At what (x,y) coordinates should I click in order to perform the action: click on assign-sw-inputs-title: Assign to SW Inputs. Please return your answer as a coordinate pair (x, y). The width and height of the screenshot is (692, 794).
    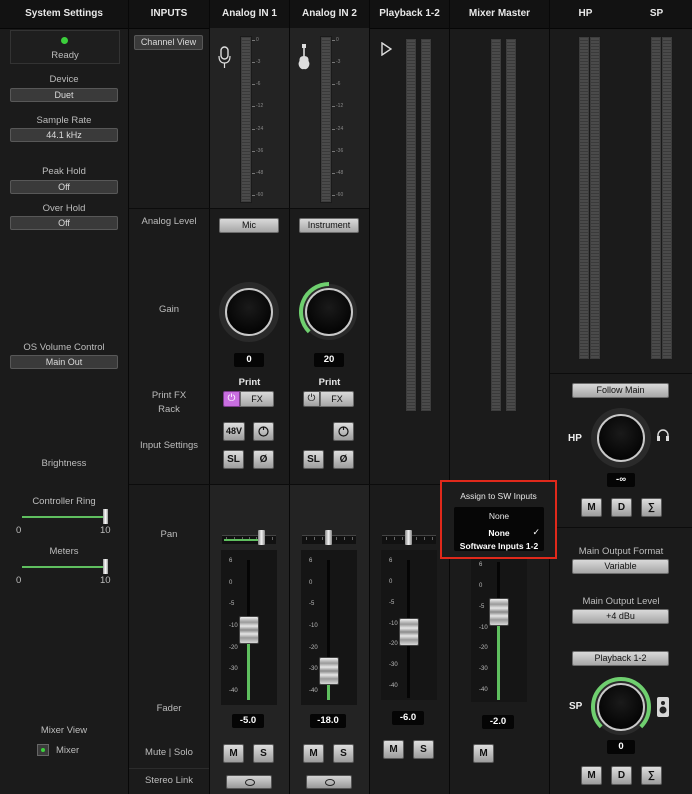
    Looking at the image, I should click on (498, 496).